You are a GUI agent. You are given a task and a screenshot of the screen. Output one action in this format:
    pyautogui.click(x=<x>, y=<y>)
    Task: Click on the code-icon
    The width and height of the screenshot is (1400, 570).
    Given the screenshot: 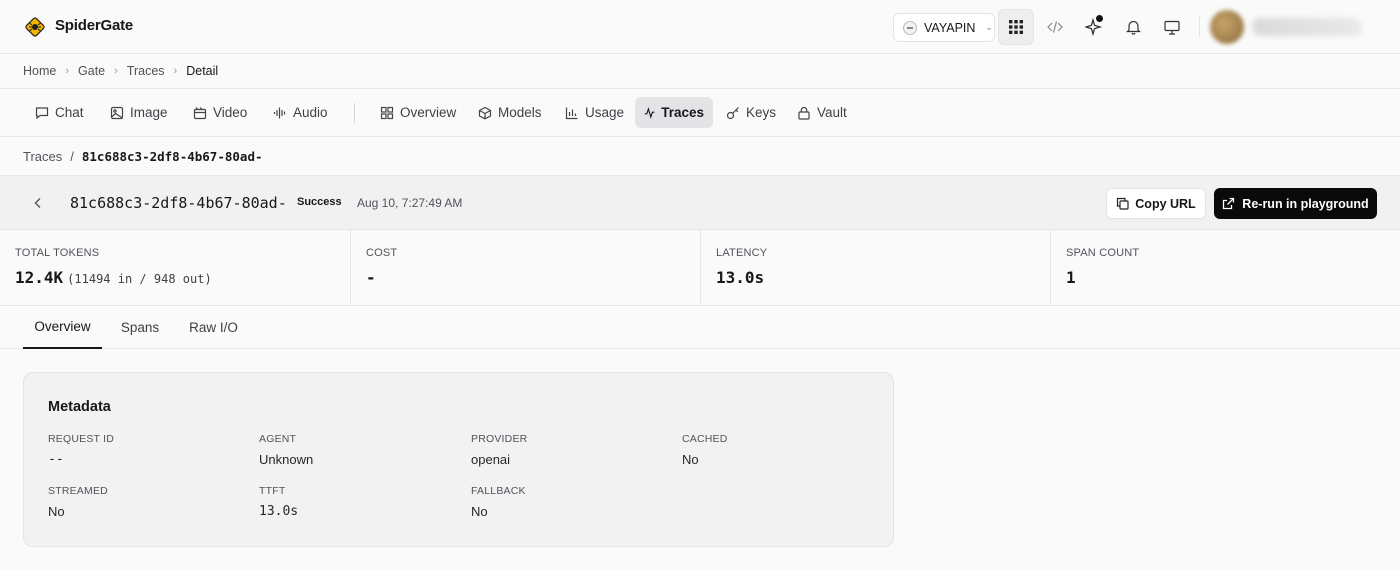 What is the action you would take?
    pyautogui.click(x=1055, y=27)
    